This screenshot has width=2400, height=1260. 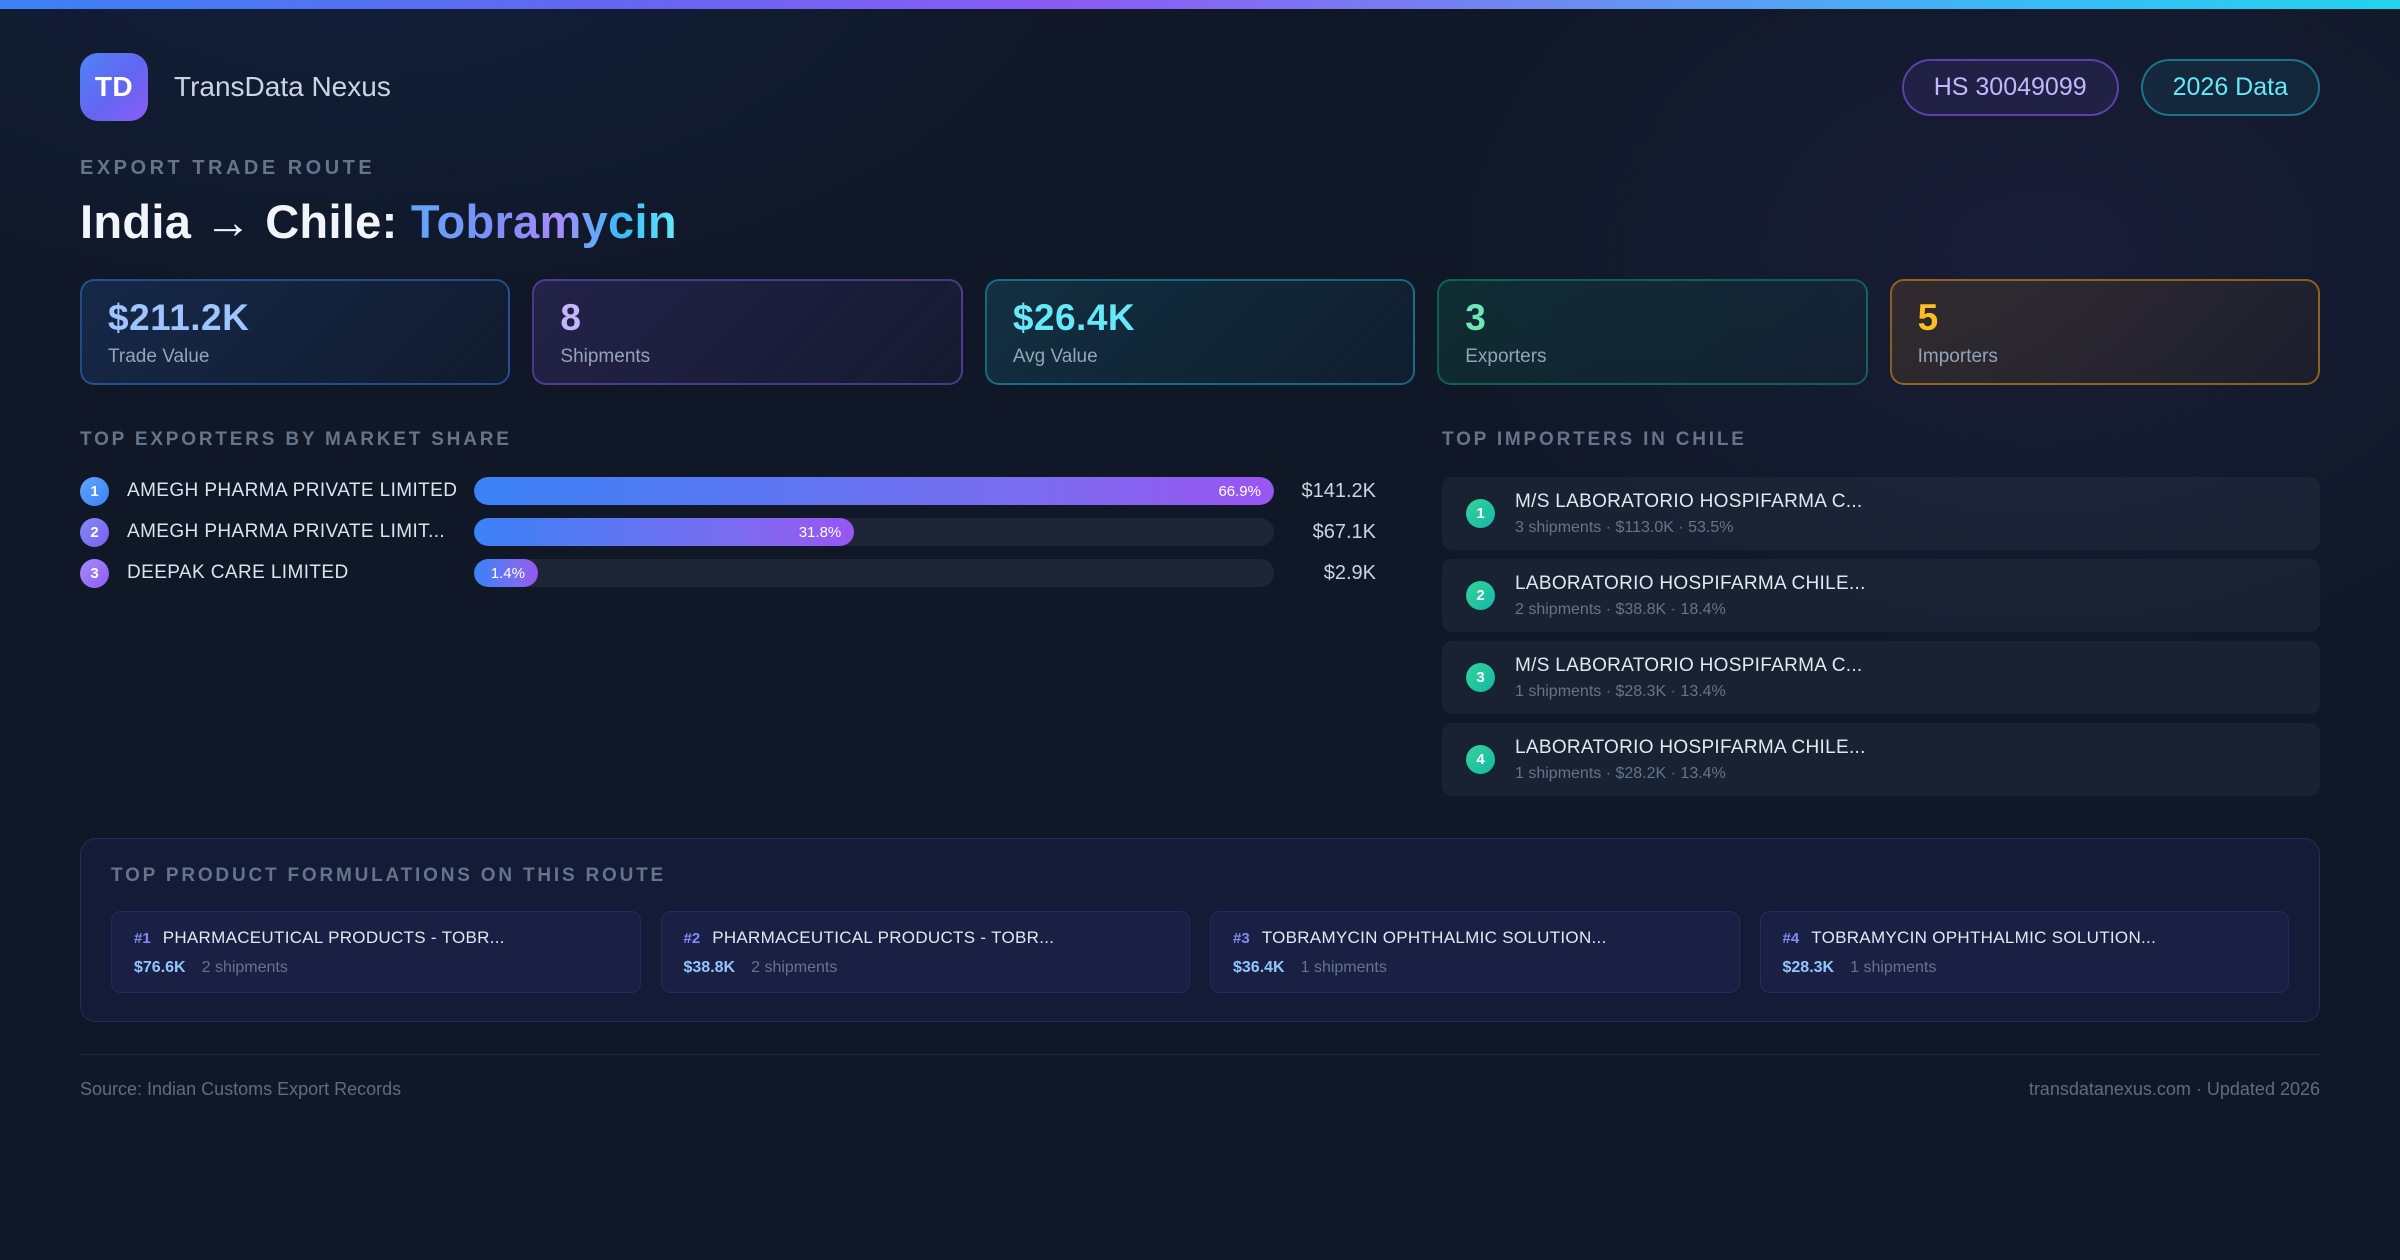 I want to click on market-share-bar-fill: 31.8%, so click(x=664, y=532).